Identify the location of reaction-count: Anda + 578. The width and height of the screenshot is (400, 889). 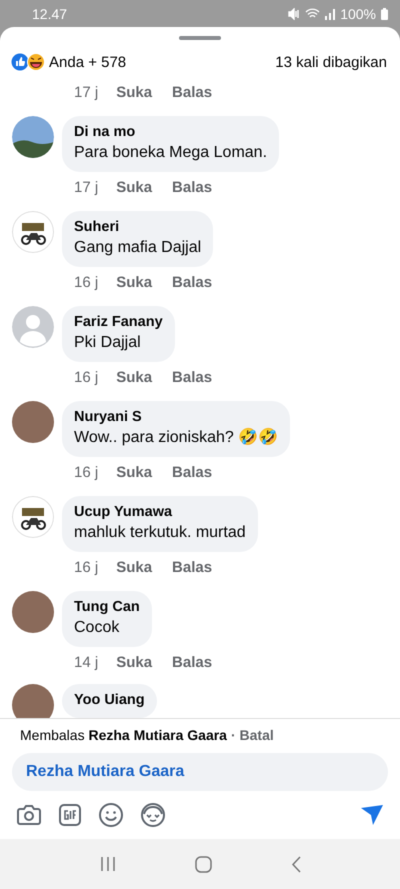
(87, 62).